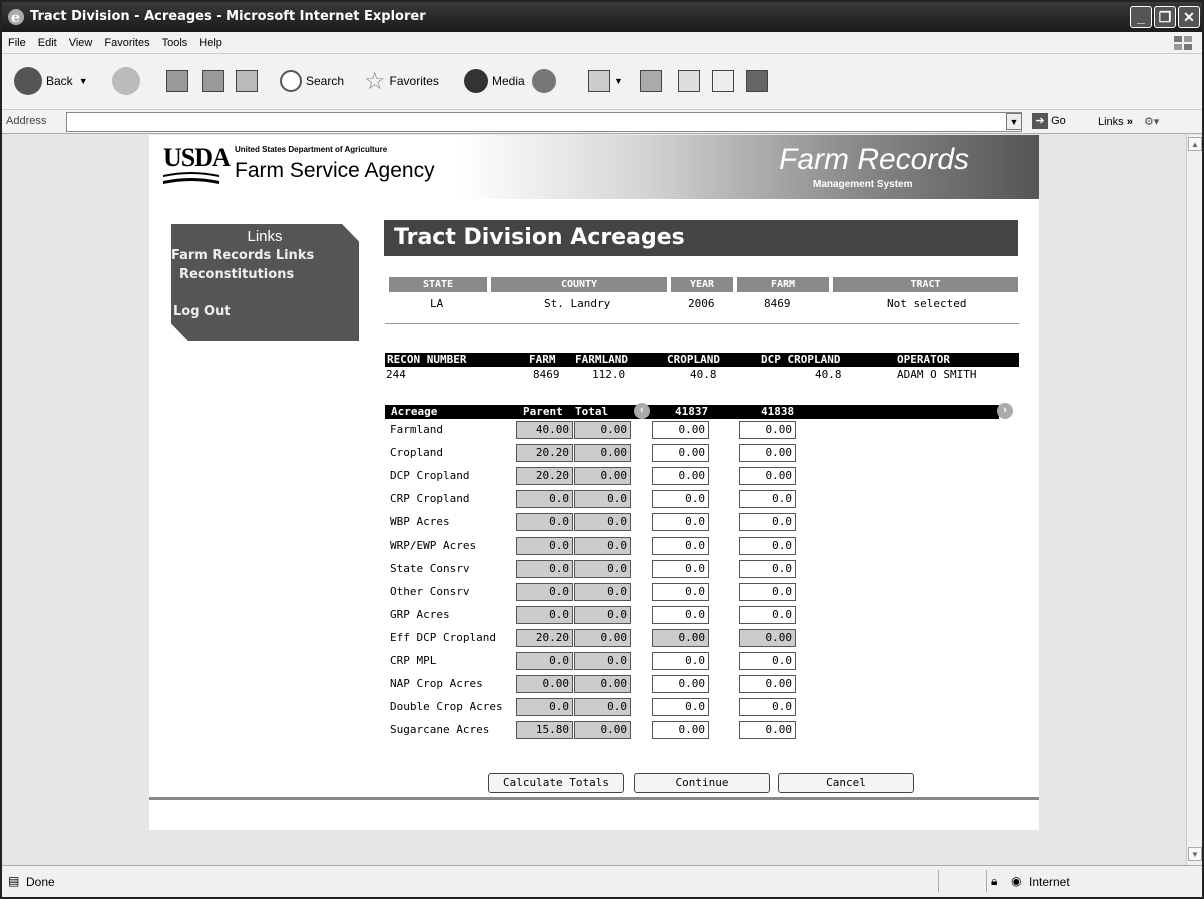  What do you see at coordinates (401, 81) in the screenshot?
I see `favorites-button: ☆ Favorites` at bounding box center [401, 81].